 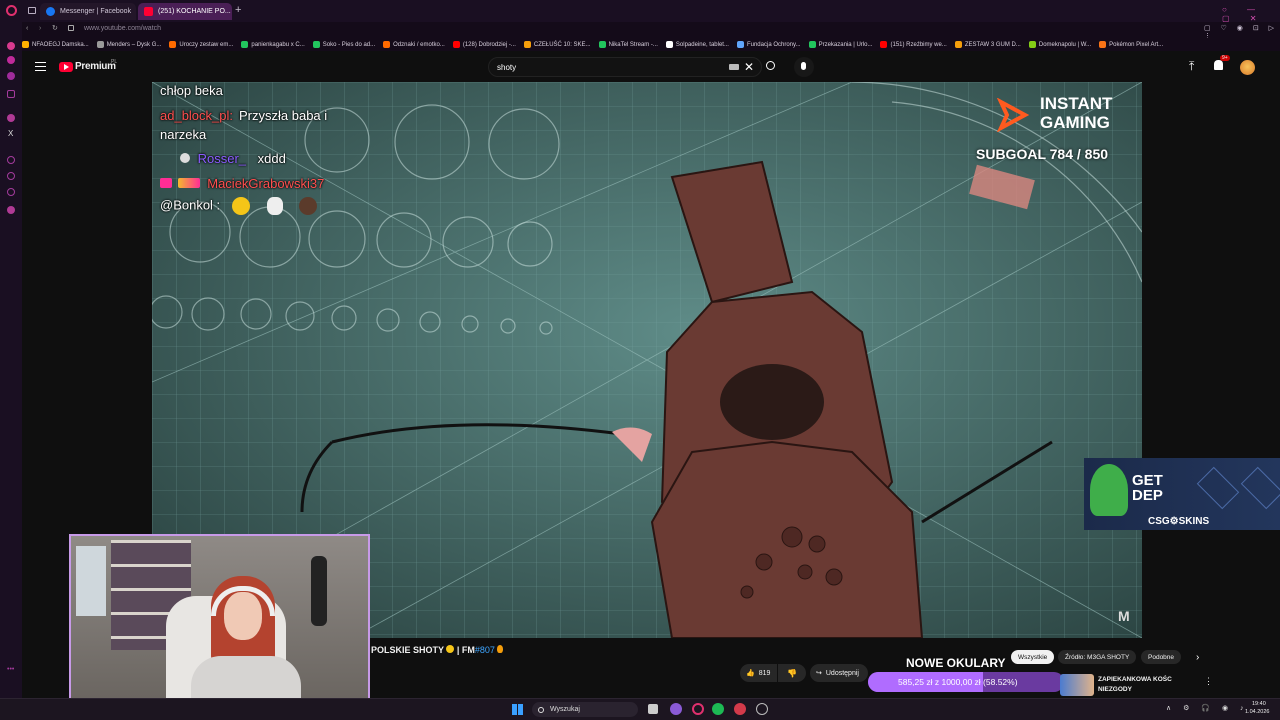 What do you see at coordinates (1259, 704) in the screenshot?
I see `clock-time: 19:40` at bounding box center [1259, 704].